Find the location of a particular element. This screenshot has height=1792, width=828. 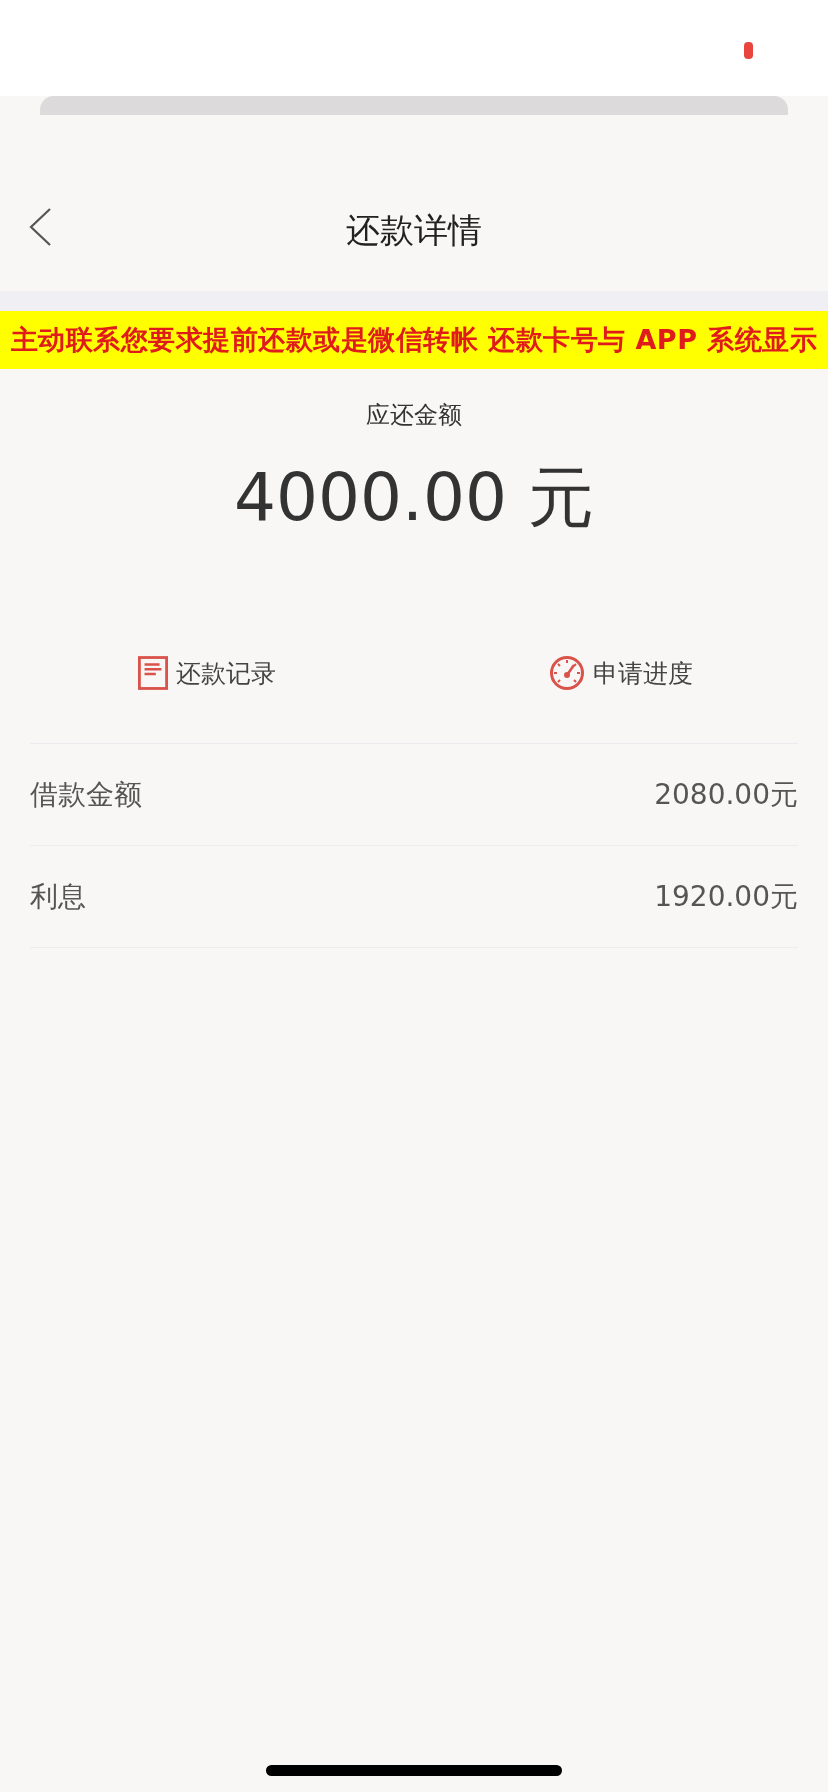

document-icon is located at coordinates (153, 673).